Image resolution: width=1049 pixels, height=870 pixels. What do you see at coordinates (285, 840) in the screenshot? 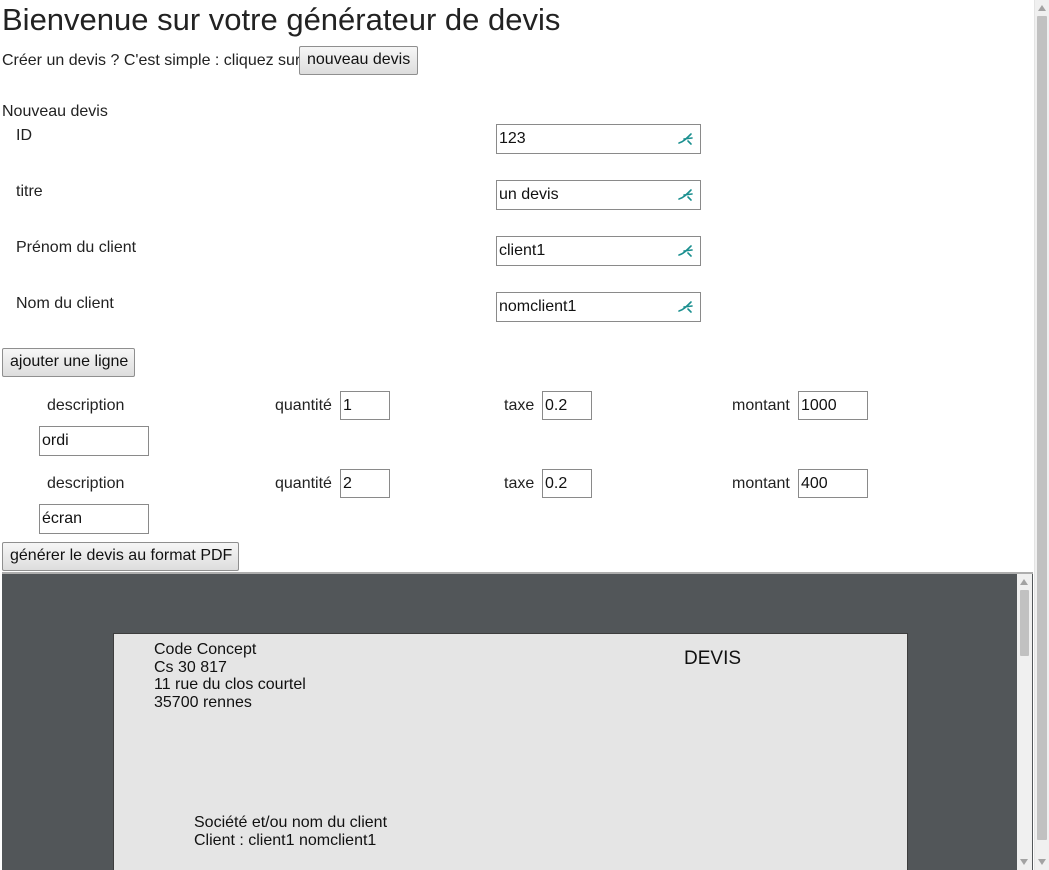
I see `client-line: Client : client1 nomclient1` at bounding box center [285, 840].